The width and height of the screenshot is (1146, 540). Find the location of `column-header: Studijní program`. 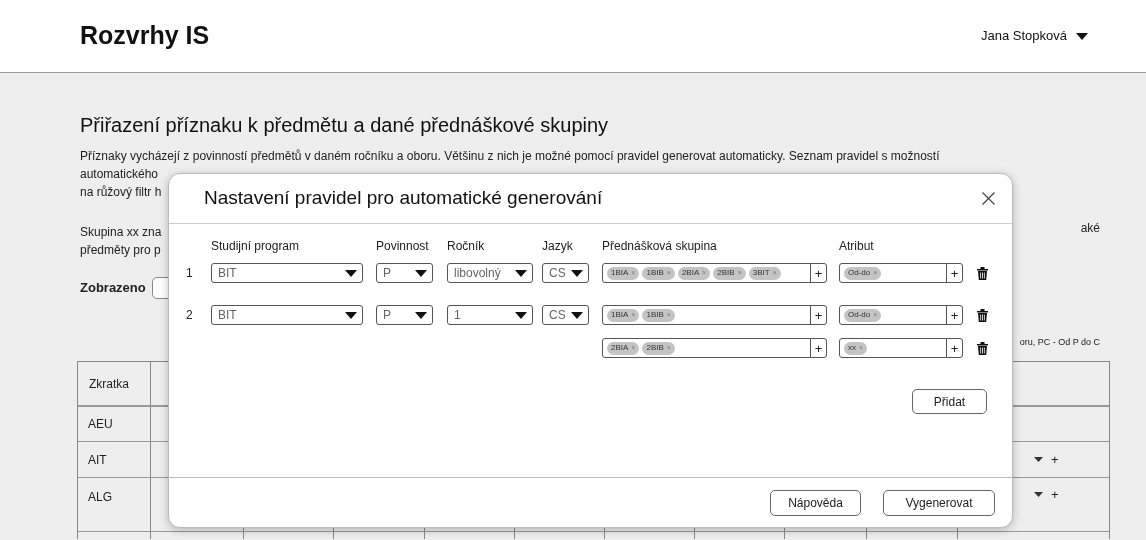

column-header: Studijní program is located at coordinates (255, 246).